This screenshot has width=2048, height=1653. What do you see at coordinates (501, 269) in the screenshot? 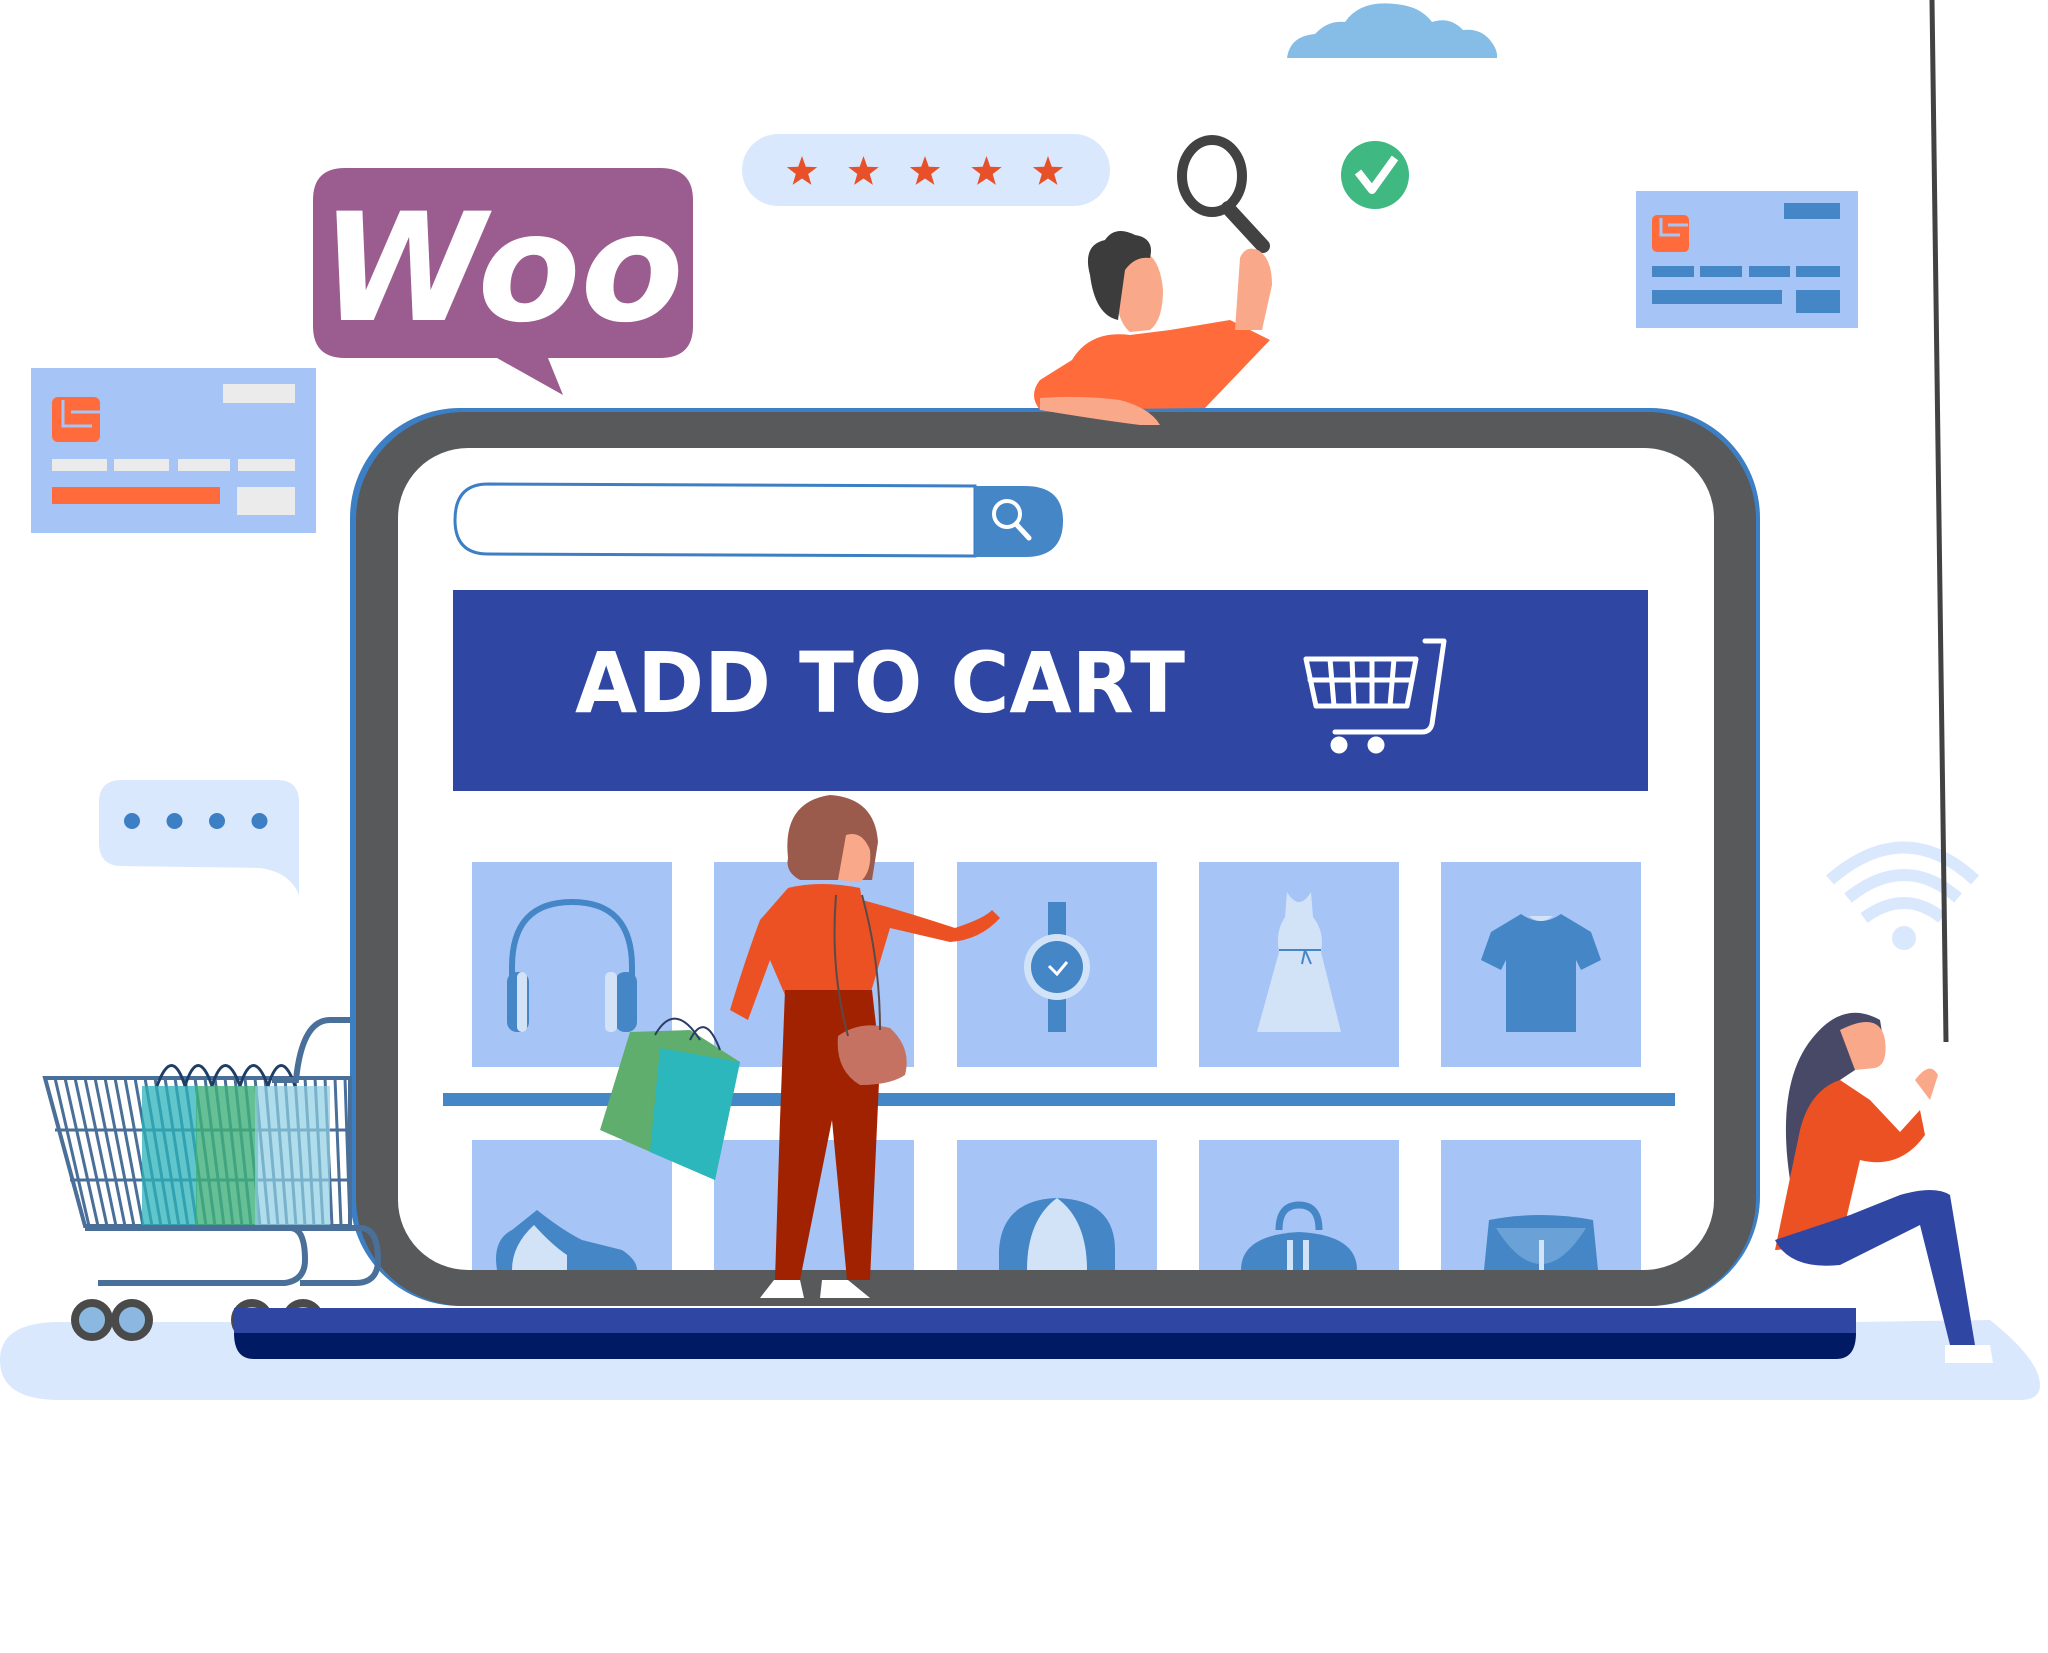
I see `logo-text: Woo` at bounding box center [501, 269].